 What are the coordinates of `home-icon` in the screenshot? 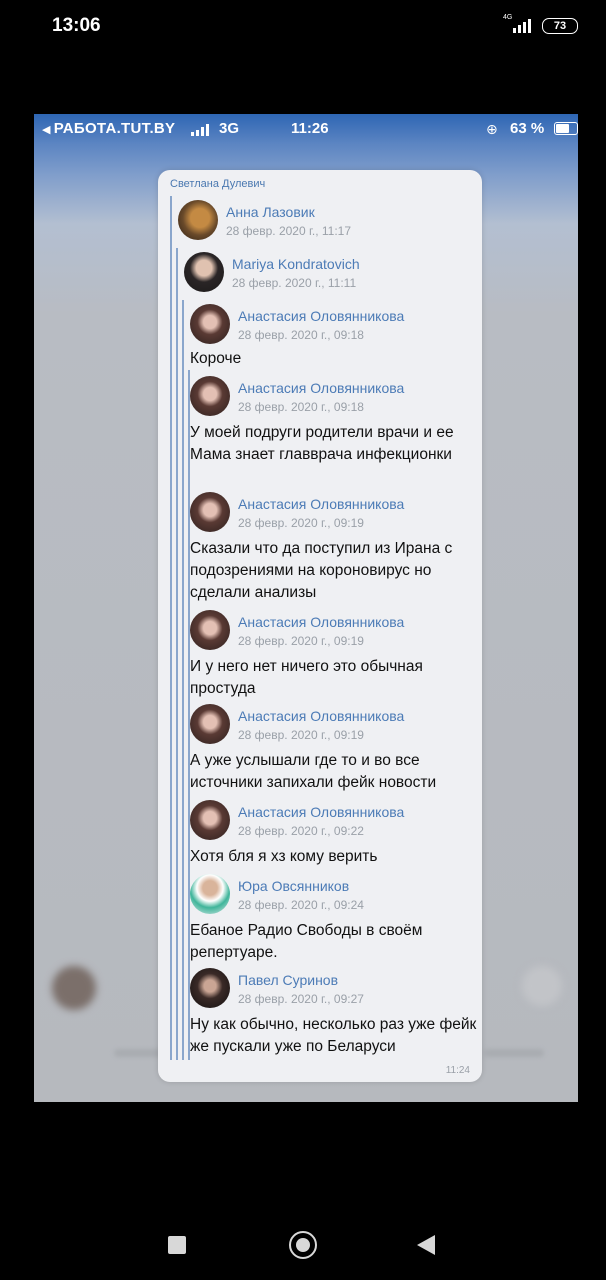 It's located at (303, 1245).